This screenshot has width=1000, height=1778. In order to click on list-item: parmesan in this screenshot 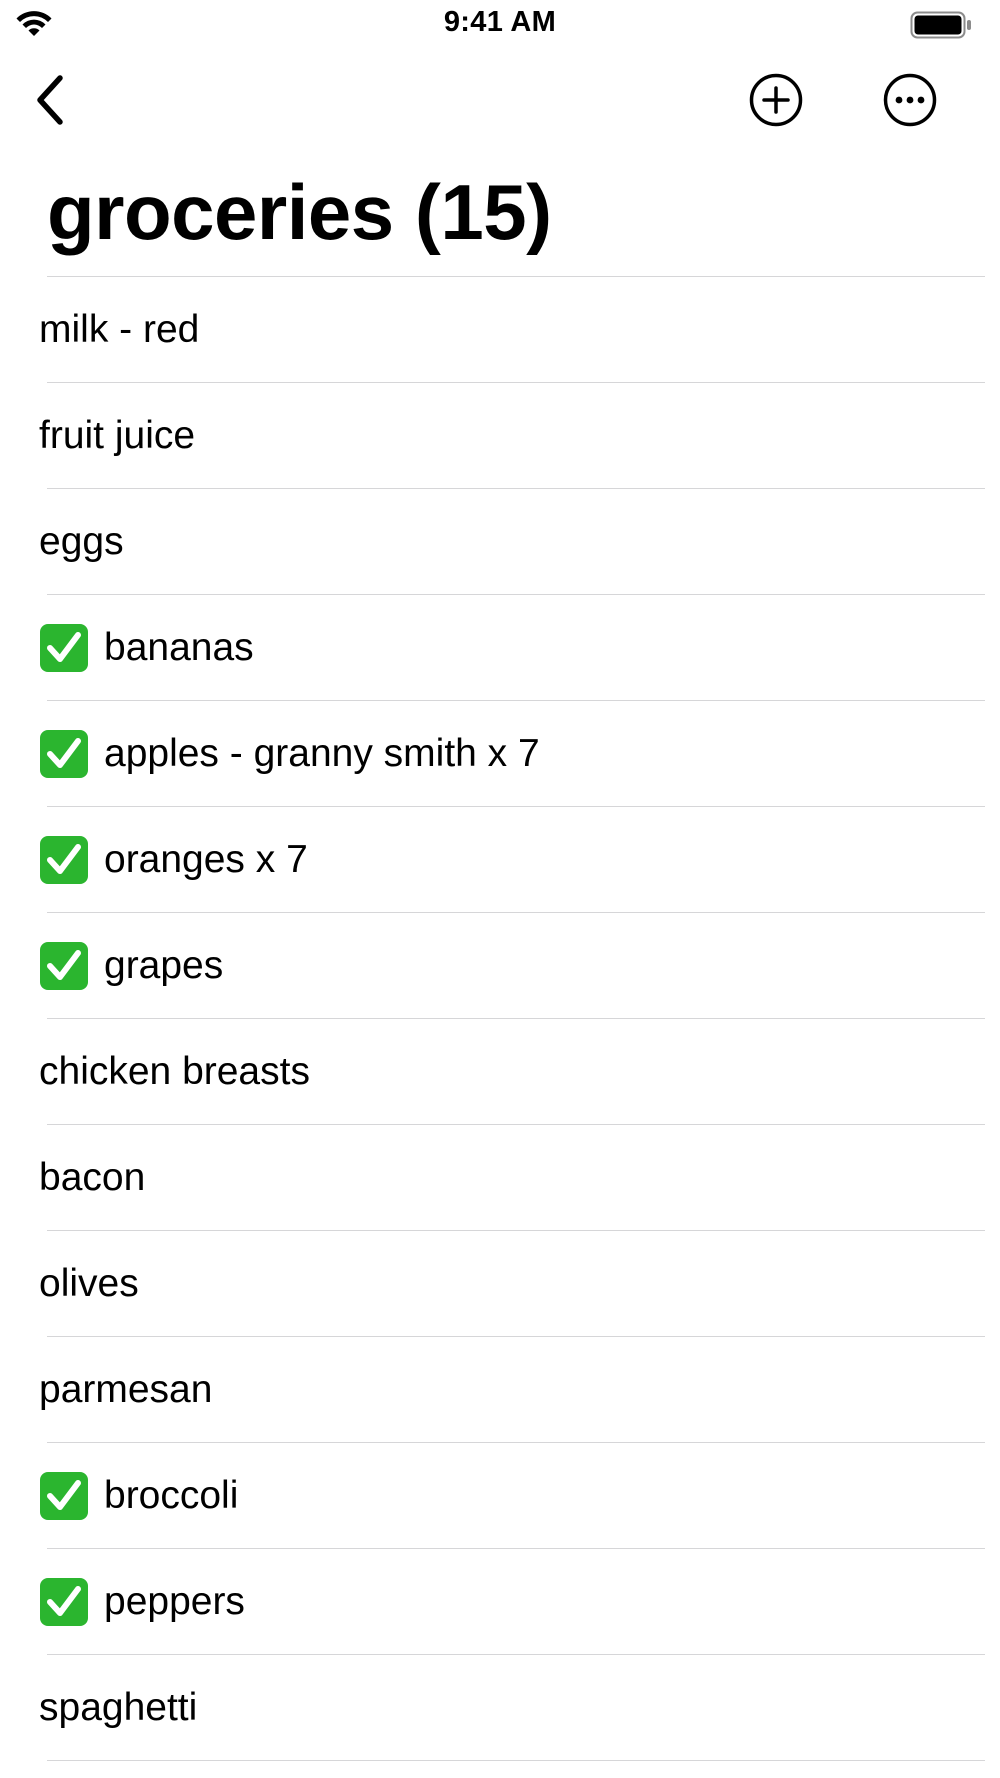, I will do `click(500, 1390)`.